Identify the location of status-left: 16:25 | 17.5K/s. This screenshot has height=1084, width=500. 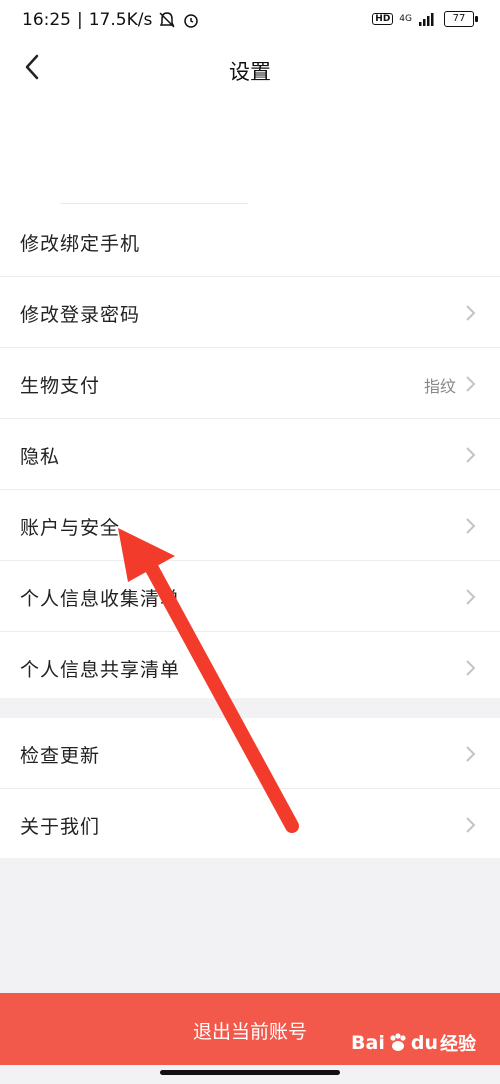
(111, 20).